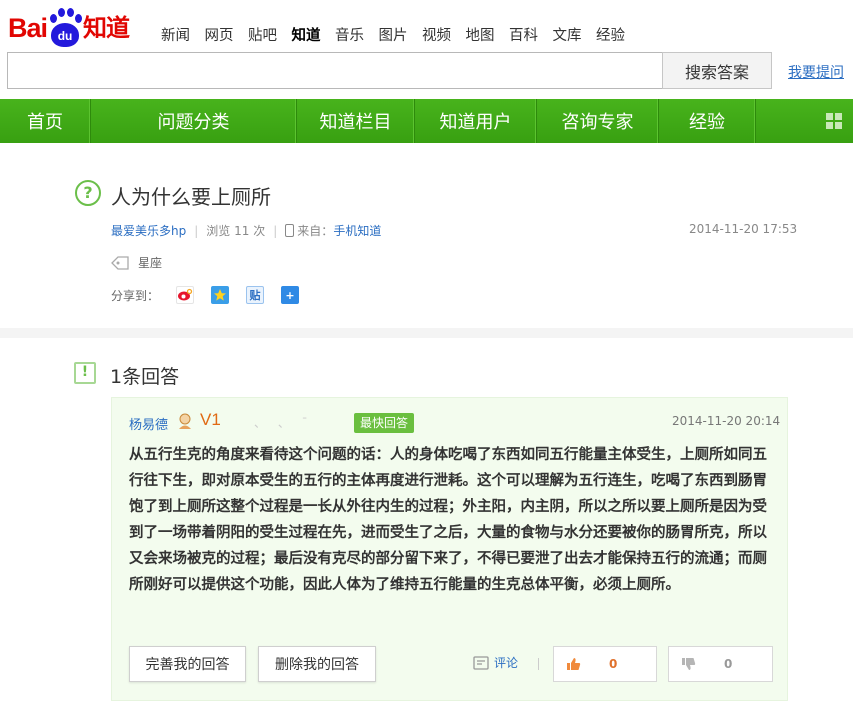  What do you see at coordinates (349, 34) in the screenshot?
I see `top-nav-music: 音乐` at bounding box center [349, 34].